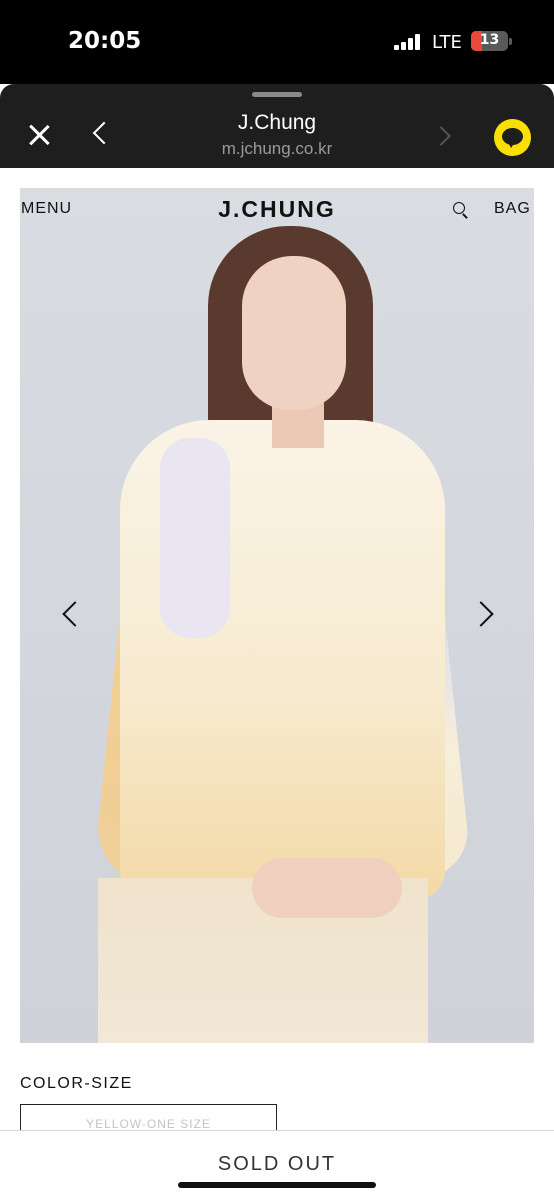 The image size is (554, 1200). Describe the element at coordinates (277, 42) in the screenshot. I see `status-bar: 20:05 LTE 13` at that location.